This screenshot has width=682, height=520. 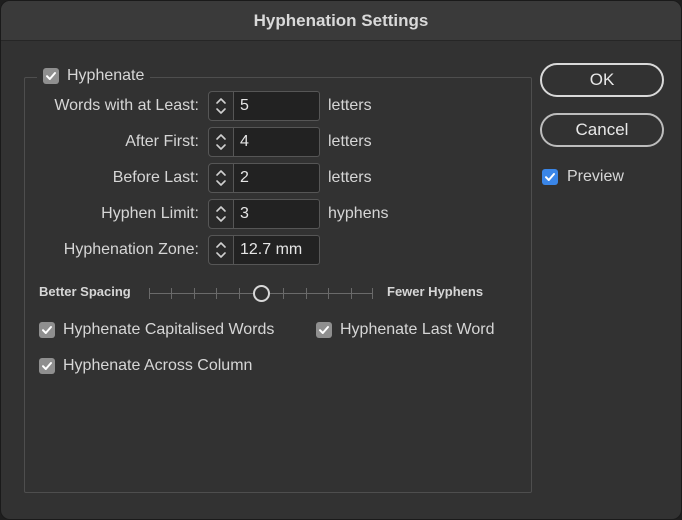 I want to click on hyphen-limit-input: 3, so click(x=277, y=214).